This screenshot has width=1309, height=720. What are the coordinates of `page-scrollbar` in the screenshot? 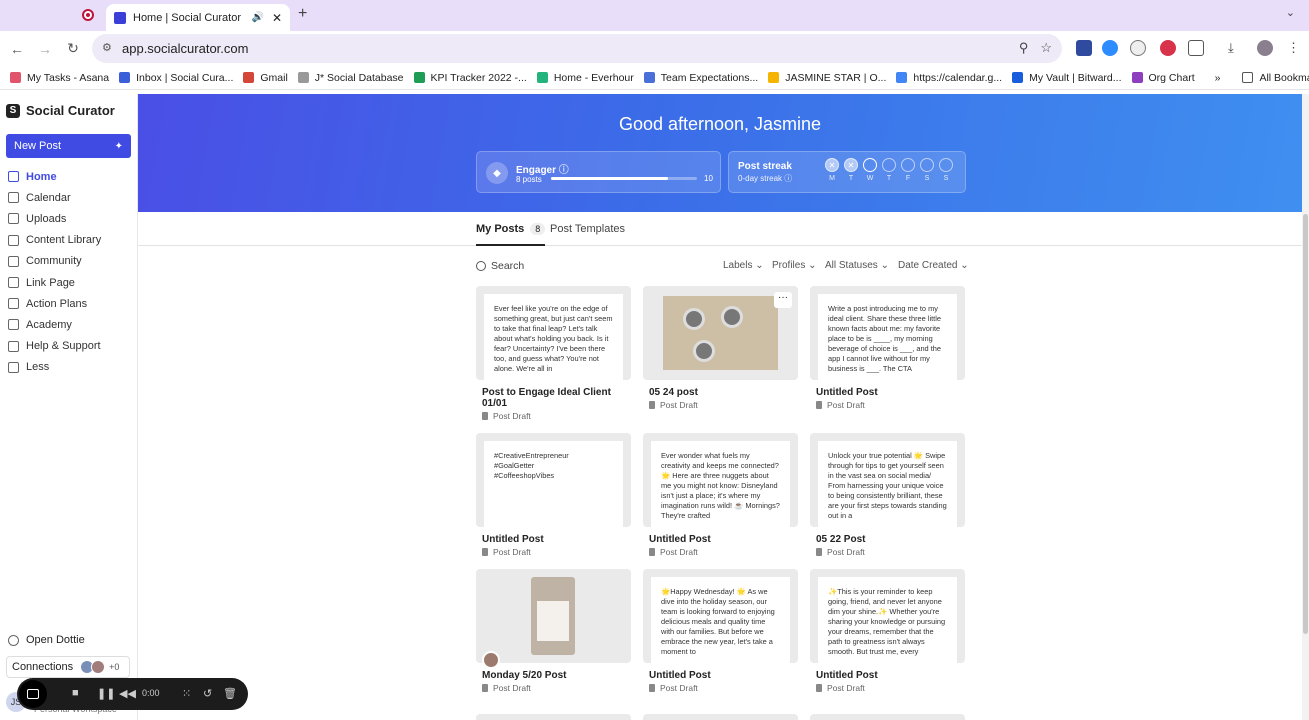 It's located at (1305, 407).